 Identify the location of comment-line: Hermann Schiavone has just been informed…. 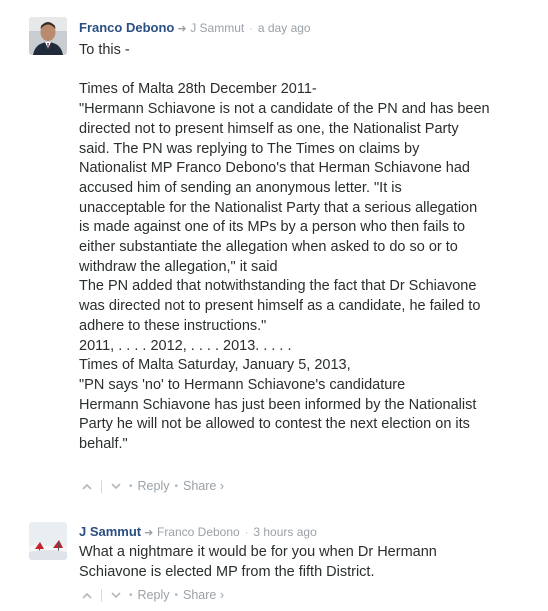
(278, 404).